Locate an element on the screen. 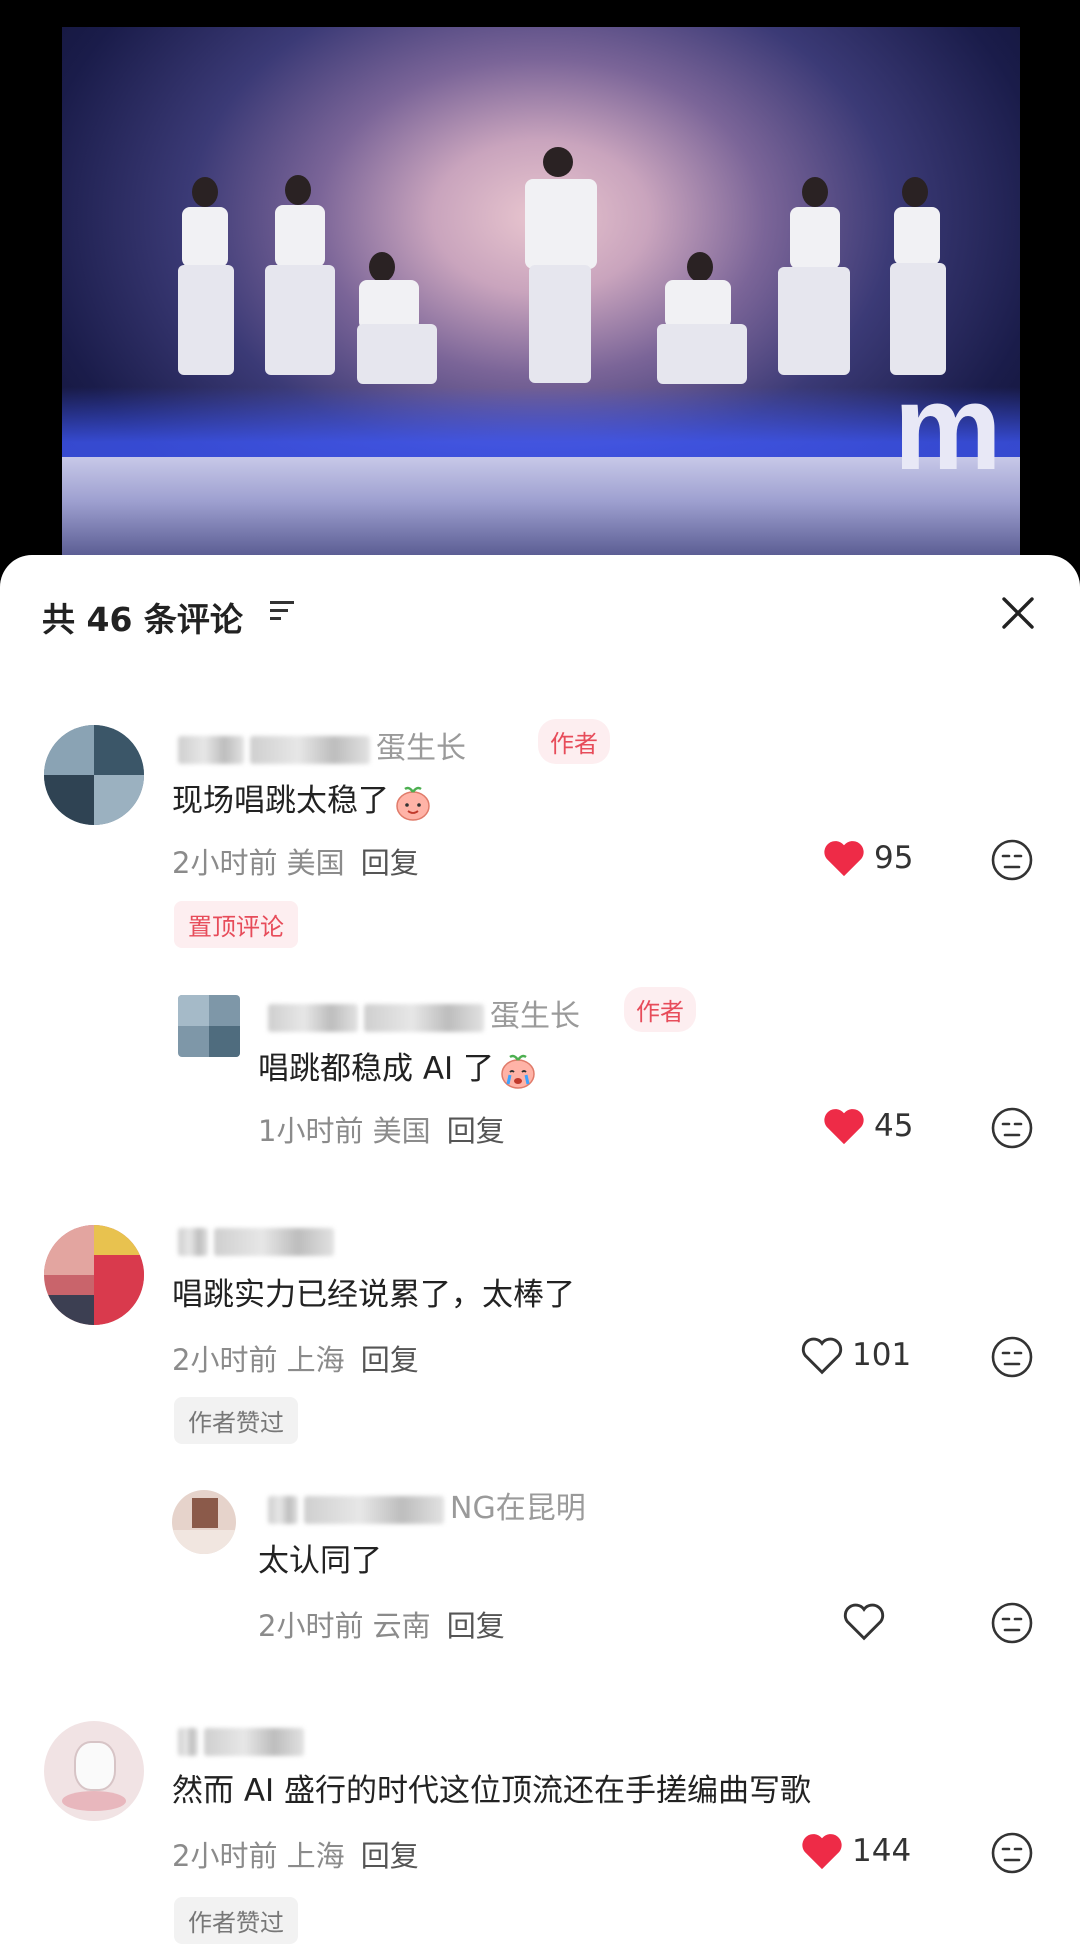  like-button is located at coordinates (868, 1621).